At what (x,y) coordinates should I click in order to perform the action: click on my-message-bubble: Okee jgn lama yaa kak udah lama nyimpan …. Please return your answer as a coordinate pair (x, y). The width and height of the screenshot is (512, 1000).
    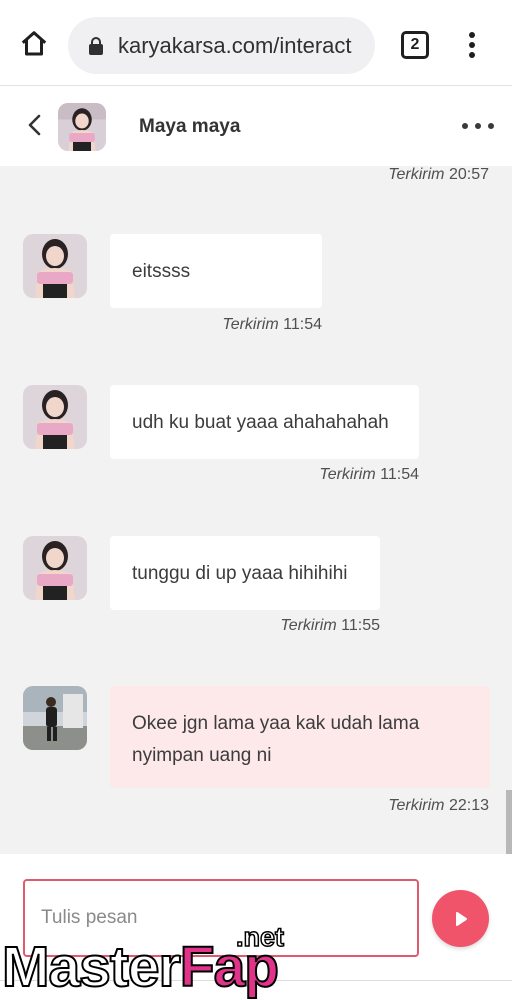
    Looking at the image, I should click on (300, 737).